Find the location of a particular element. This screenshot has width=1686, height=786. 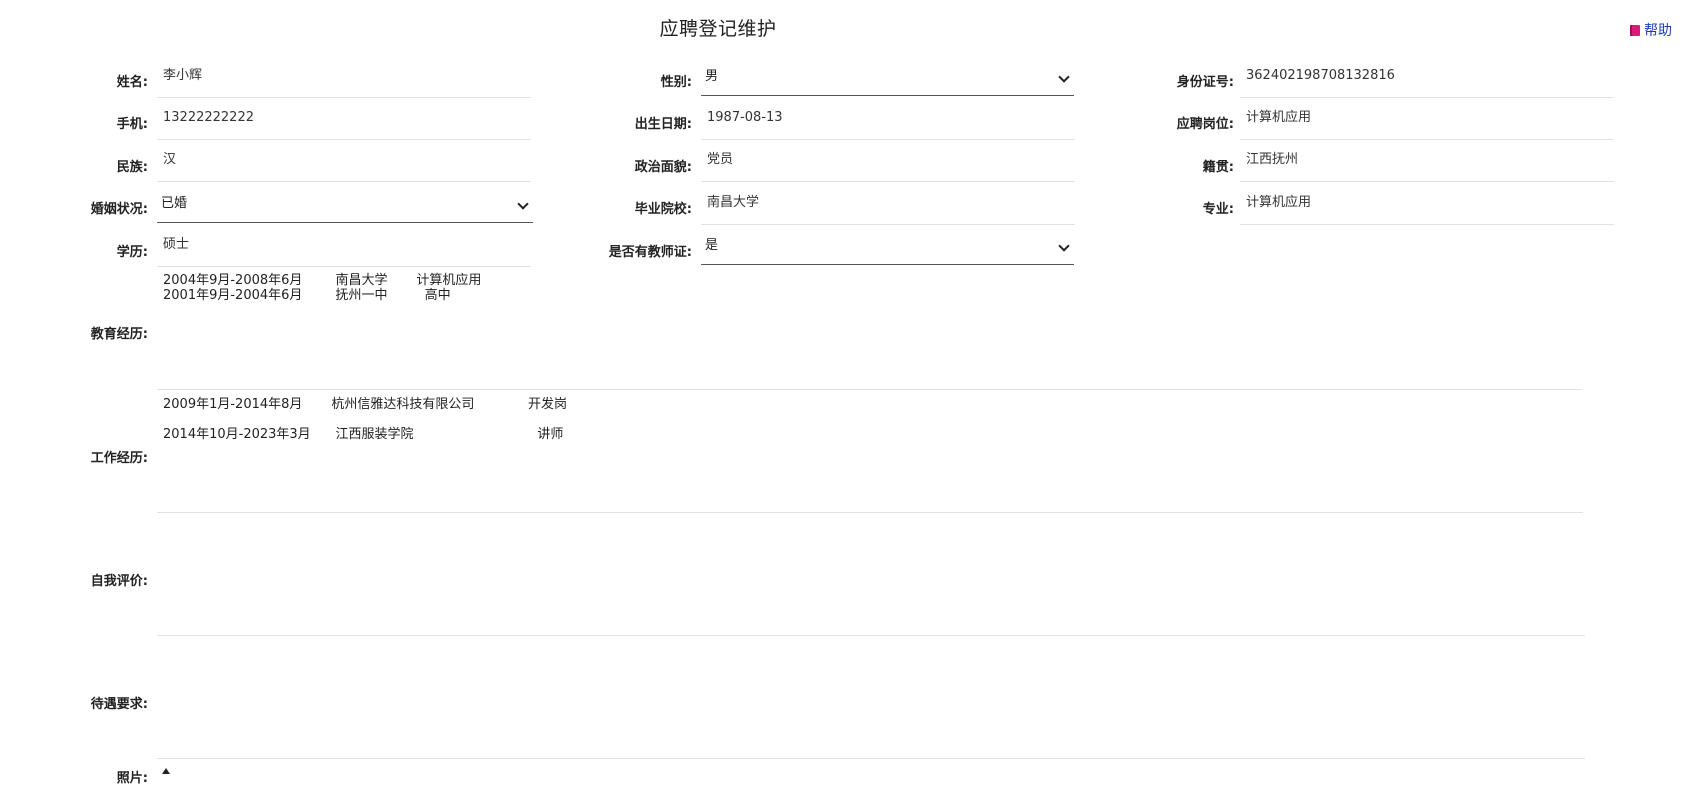

self-eval-textarea is located at coordinates (871, 574).